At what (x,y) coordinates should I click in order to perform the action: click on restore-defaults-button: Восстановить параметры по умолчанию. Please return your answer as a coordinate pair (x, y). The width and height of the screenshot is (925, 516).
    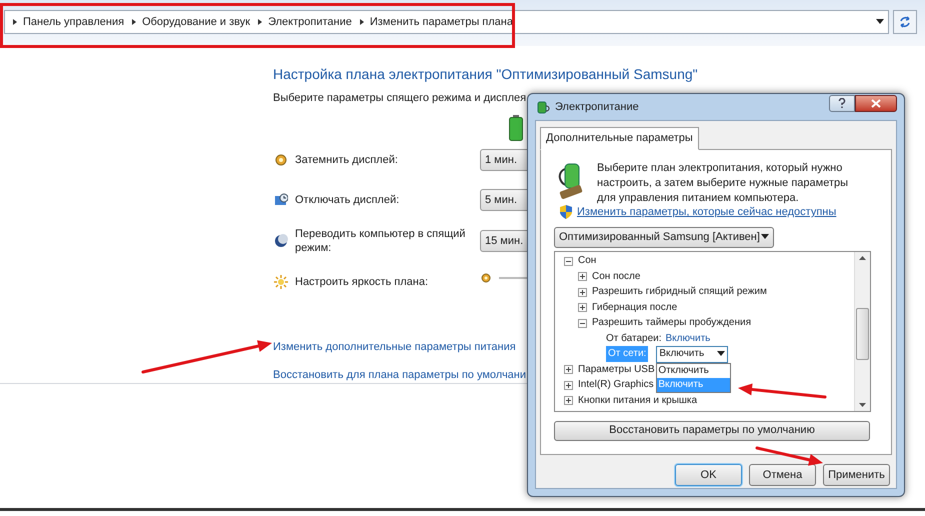
    Looking at the image, I should click on (712, 430).